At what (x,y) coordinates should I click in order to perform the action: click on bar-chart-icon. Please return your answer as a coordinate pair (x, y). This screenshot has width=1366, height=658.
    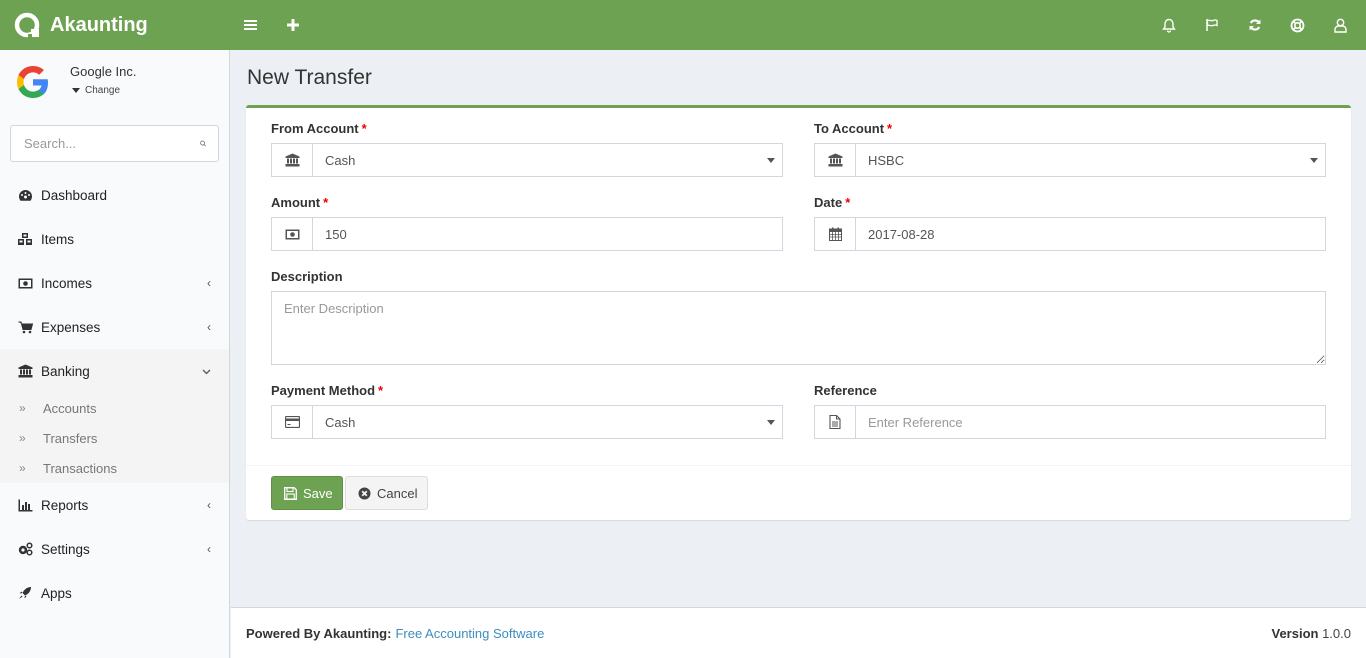
    Looking at the image, I should click on (25, 505).